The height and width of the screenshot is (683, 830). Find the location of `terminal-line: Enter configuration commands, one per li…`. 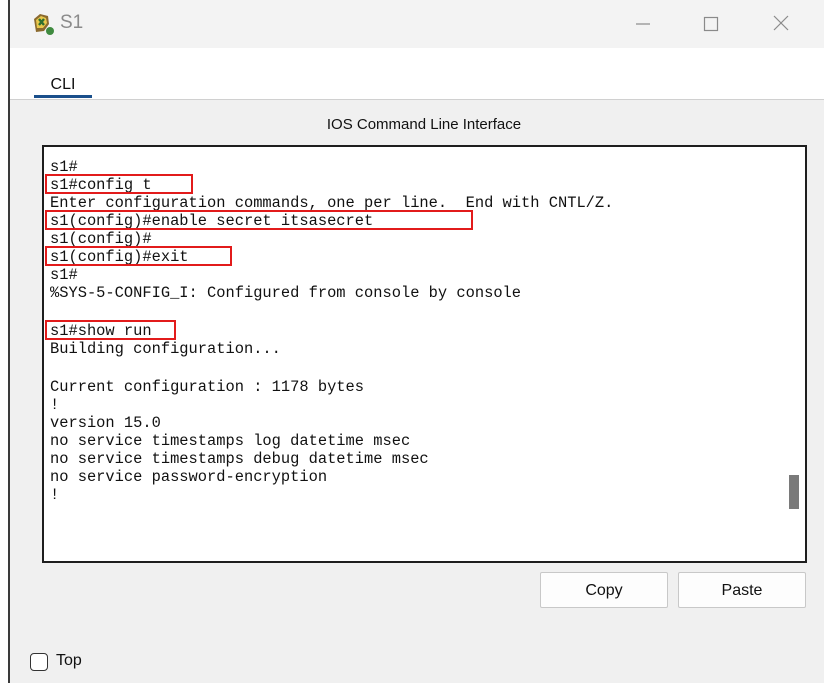

terminal-line: Enter configuration commands, one per li… is located at coordinates (332, 203).